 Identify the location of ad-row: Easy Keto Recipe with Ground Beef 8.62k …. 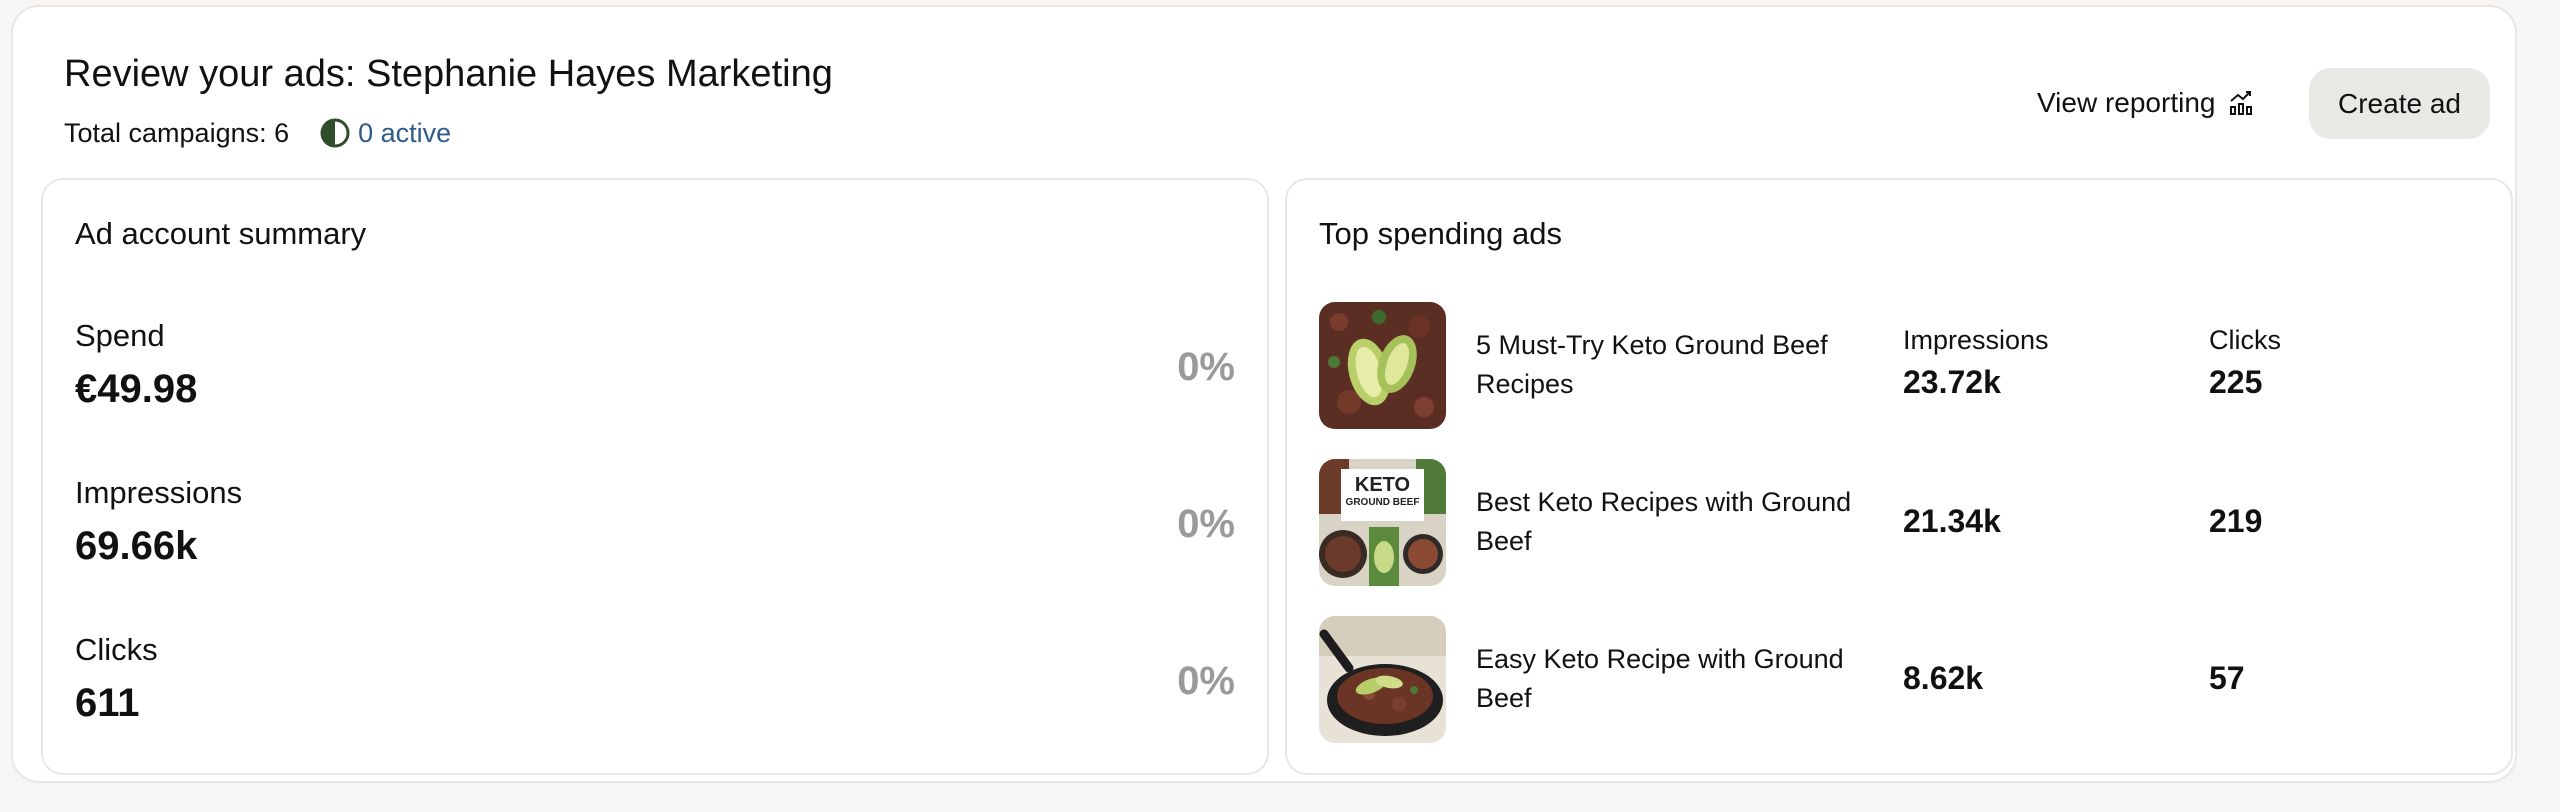
(1904, 680).